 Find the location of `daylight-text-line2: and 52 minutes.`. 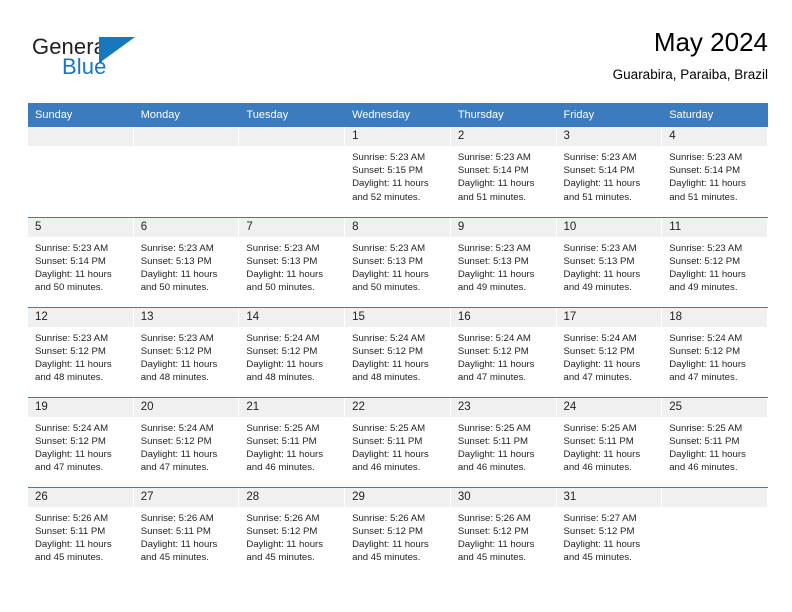

daylight-text-line2: and 52 minutes. is located at coordinates (386, 197).